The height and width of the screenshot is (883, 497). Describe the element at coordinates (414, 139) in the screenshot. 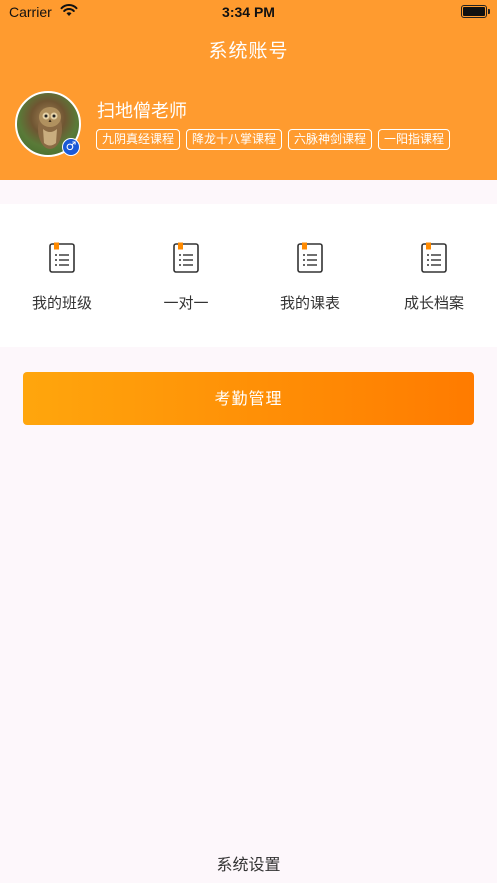

I see `course-tag: 一阳指课程` at that location.